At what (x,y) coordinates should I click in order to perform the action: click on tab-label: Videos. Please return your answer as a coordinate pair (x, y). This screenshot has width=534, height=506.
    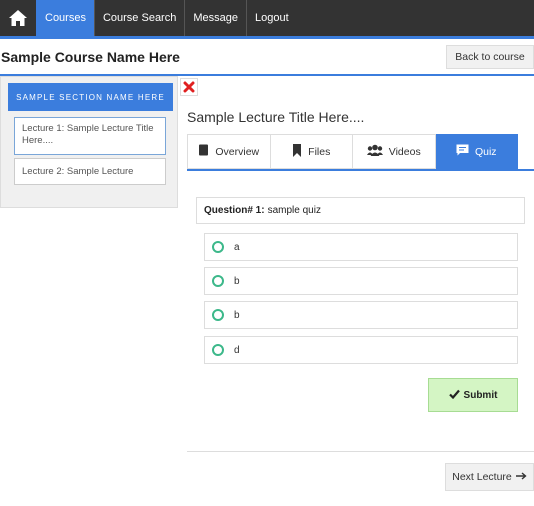
    Looking at the image, I should click on (404, 151).